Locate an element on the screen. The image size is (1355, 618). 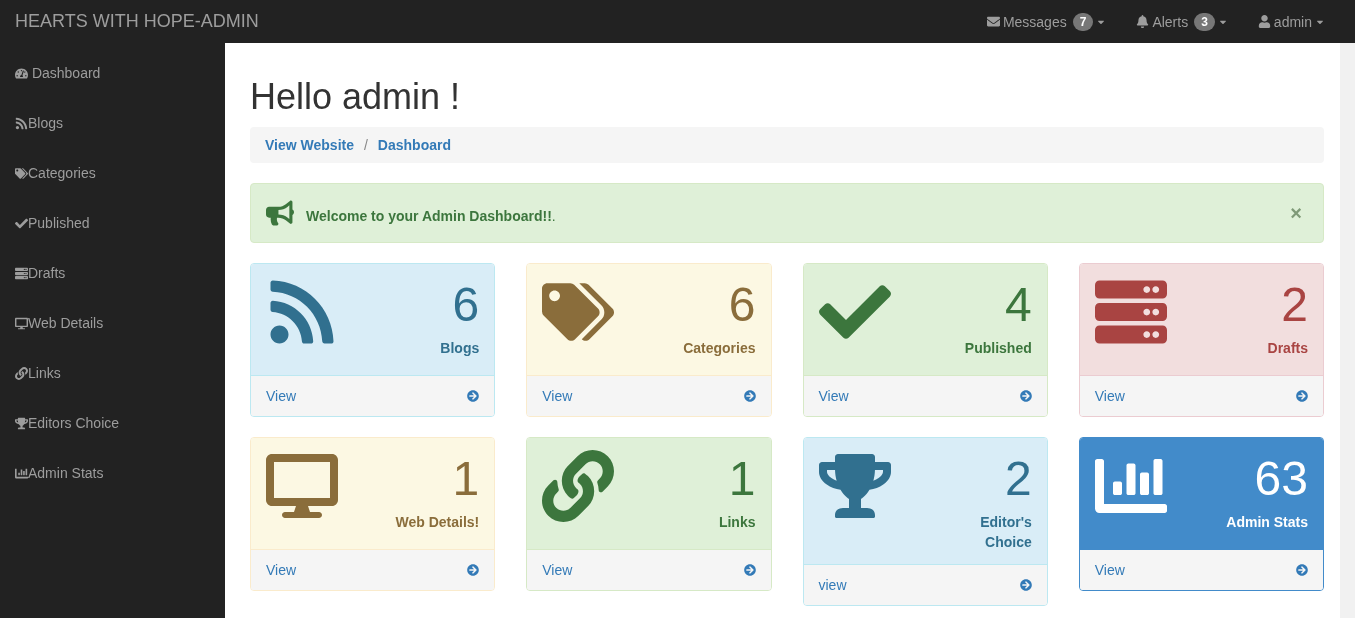
brand-title: HEARTS WITH HOPE-ADMIN is located at coordinates (137, 21).